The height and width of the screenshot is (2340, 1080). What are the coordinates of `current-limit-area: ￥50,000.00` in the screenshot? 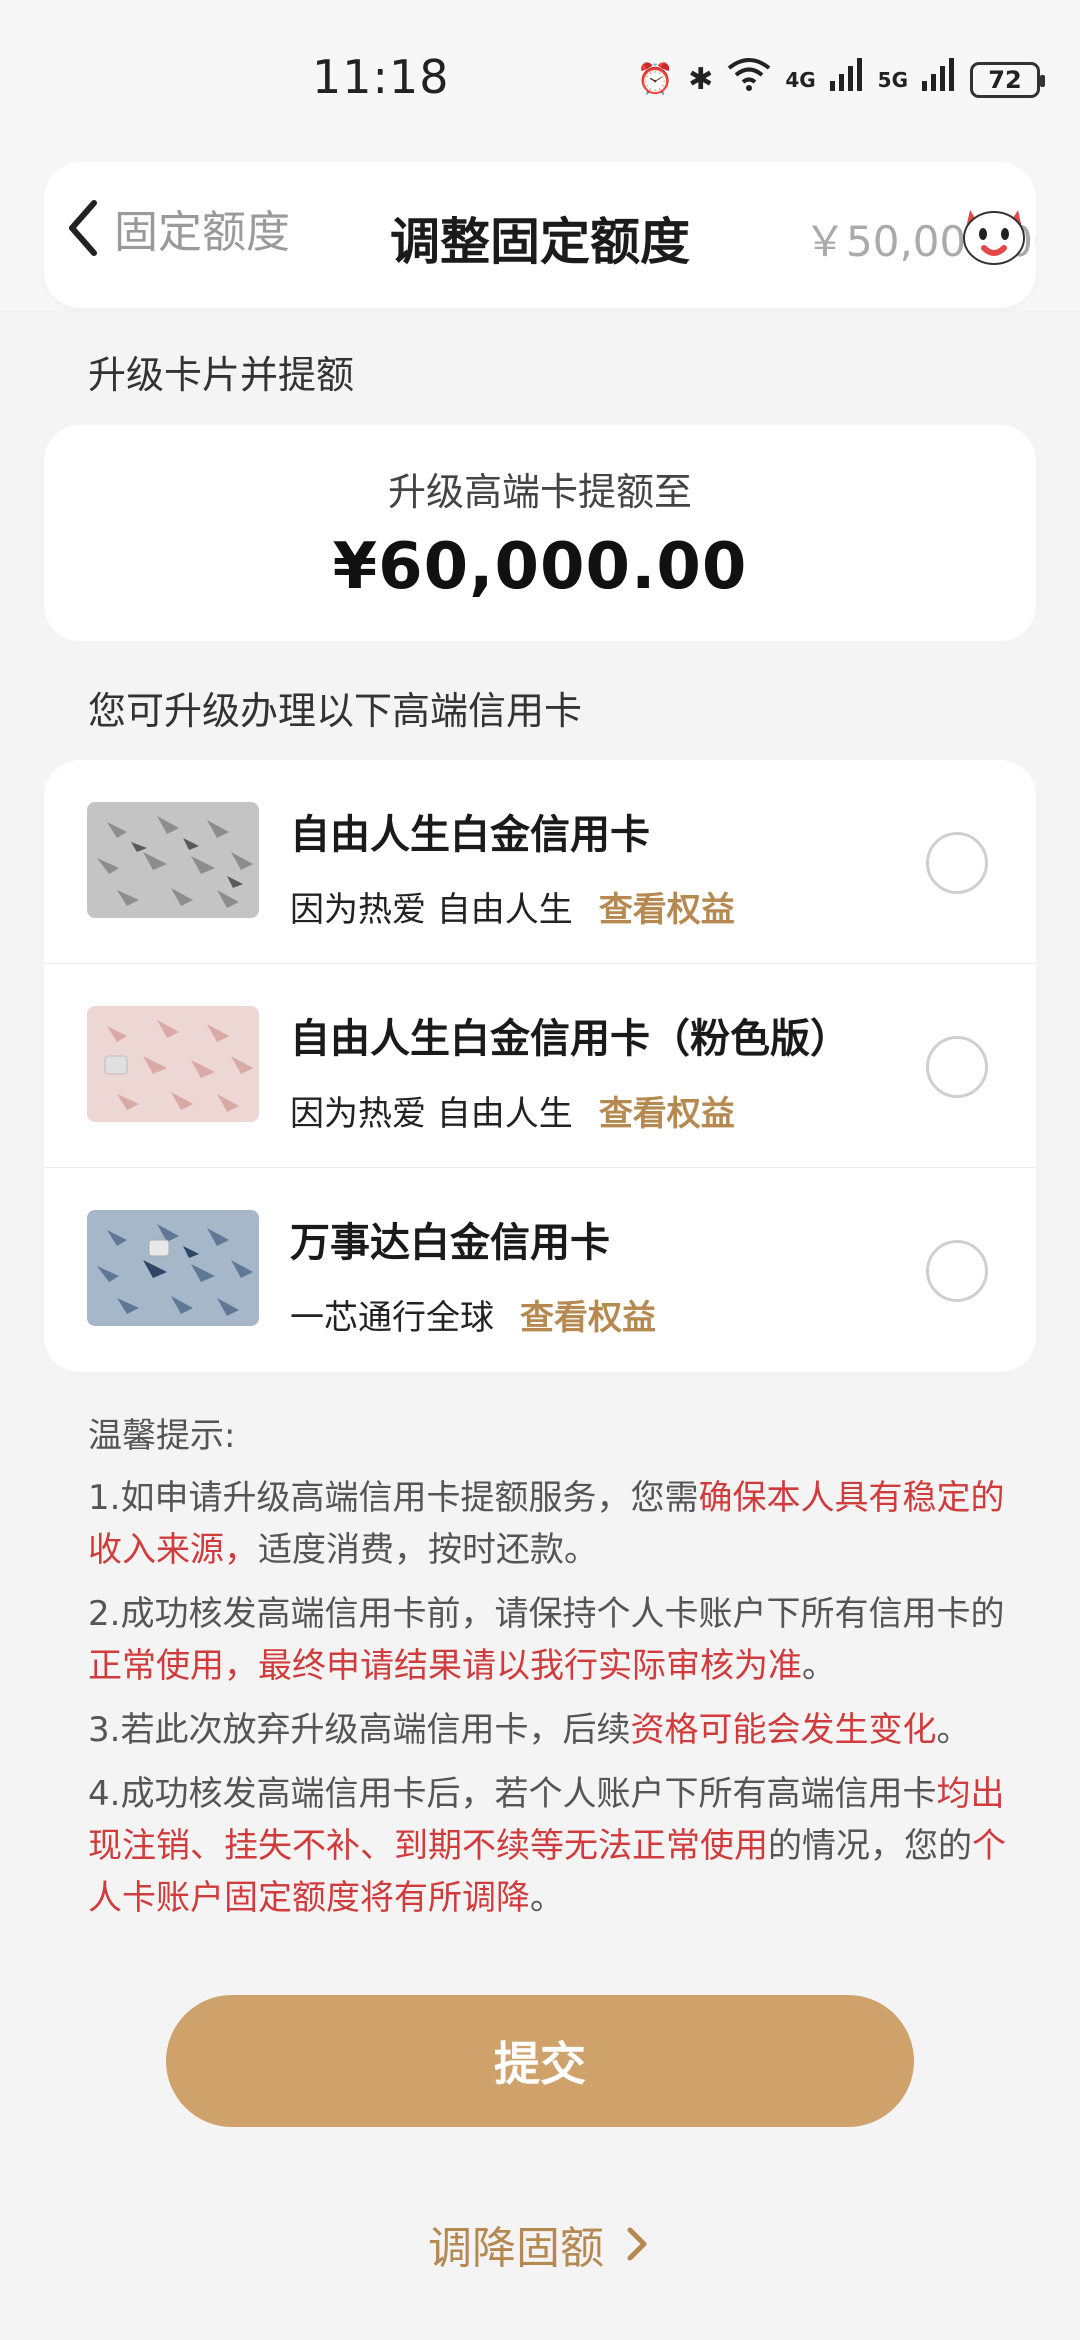 It's located at (917, 238).